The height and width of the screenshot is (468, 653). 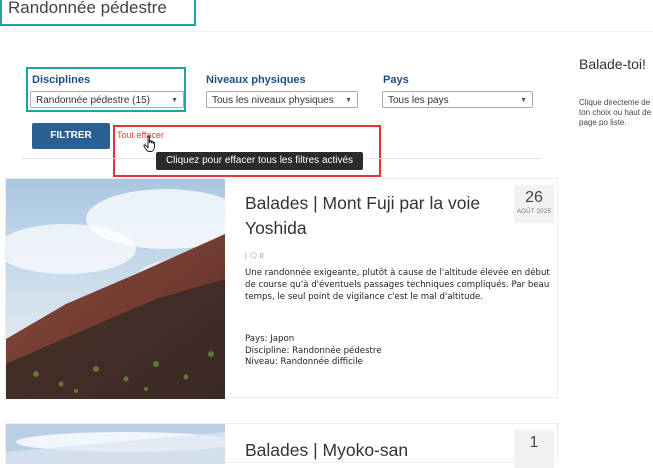 I want to click on niveaux-filter: Niveaux physiques, so click(x=256, y=80).